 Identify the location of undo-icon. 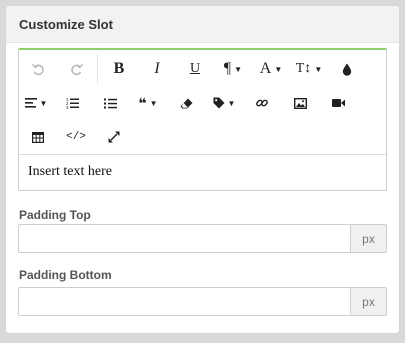
(37, 69).